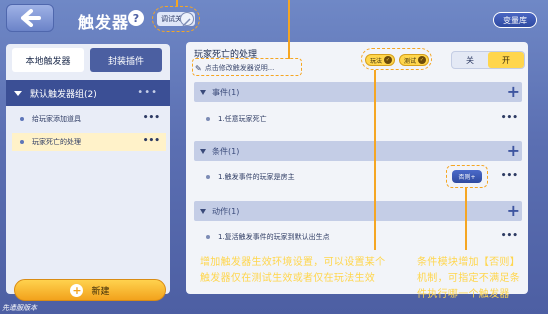 The width and height of the screenshot is (548, 314). Describe the element at coordinates (274, 237) in the screenshot. I see `action-label: 1.复活触发事件的玩家到默认出生点` at that location.